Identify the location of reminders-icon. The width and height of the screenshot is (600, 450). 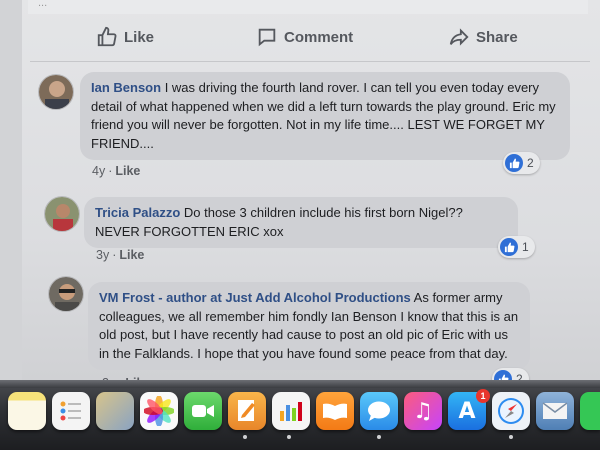
(71, 411).